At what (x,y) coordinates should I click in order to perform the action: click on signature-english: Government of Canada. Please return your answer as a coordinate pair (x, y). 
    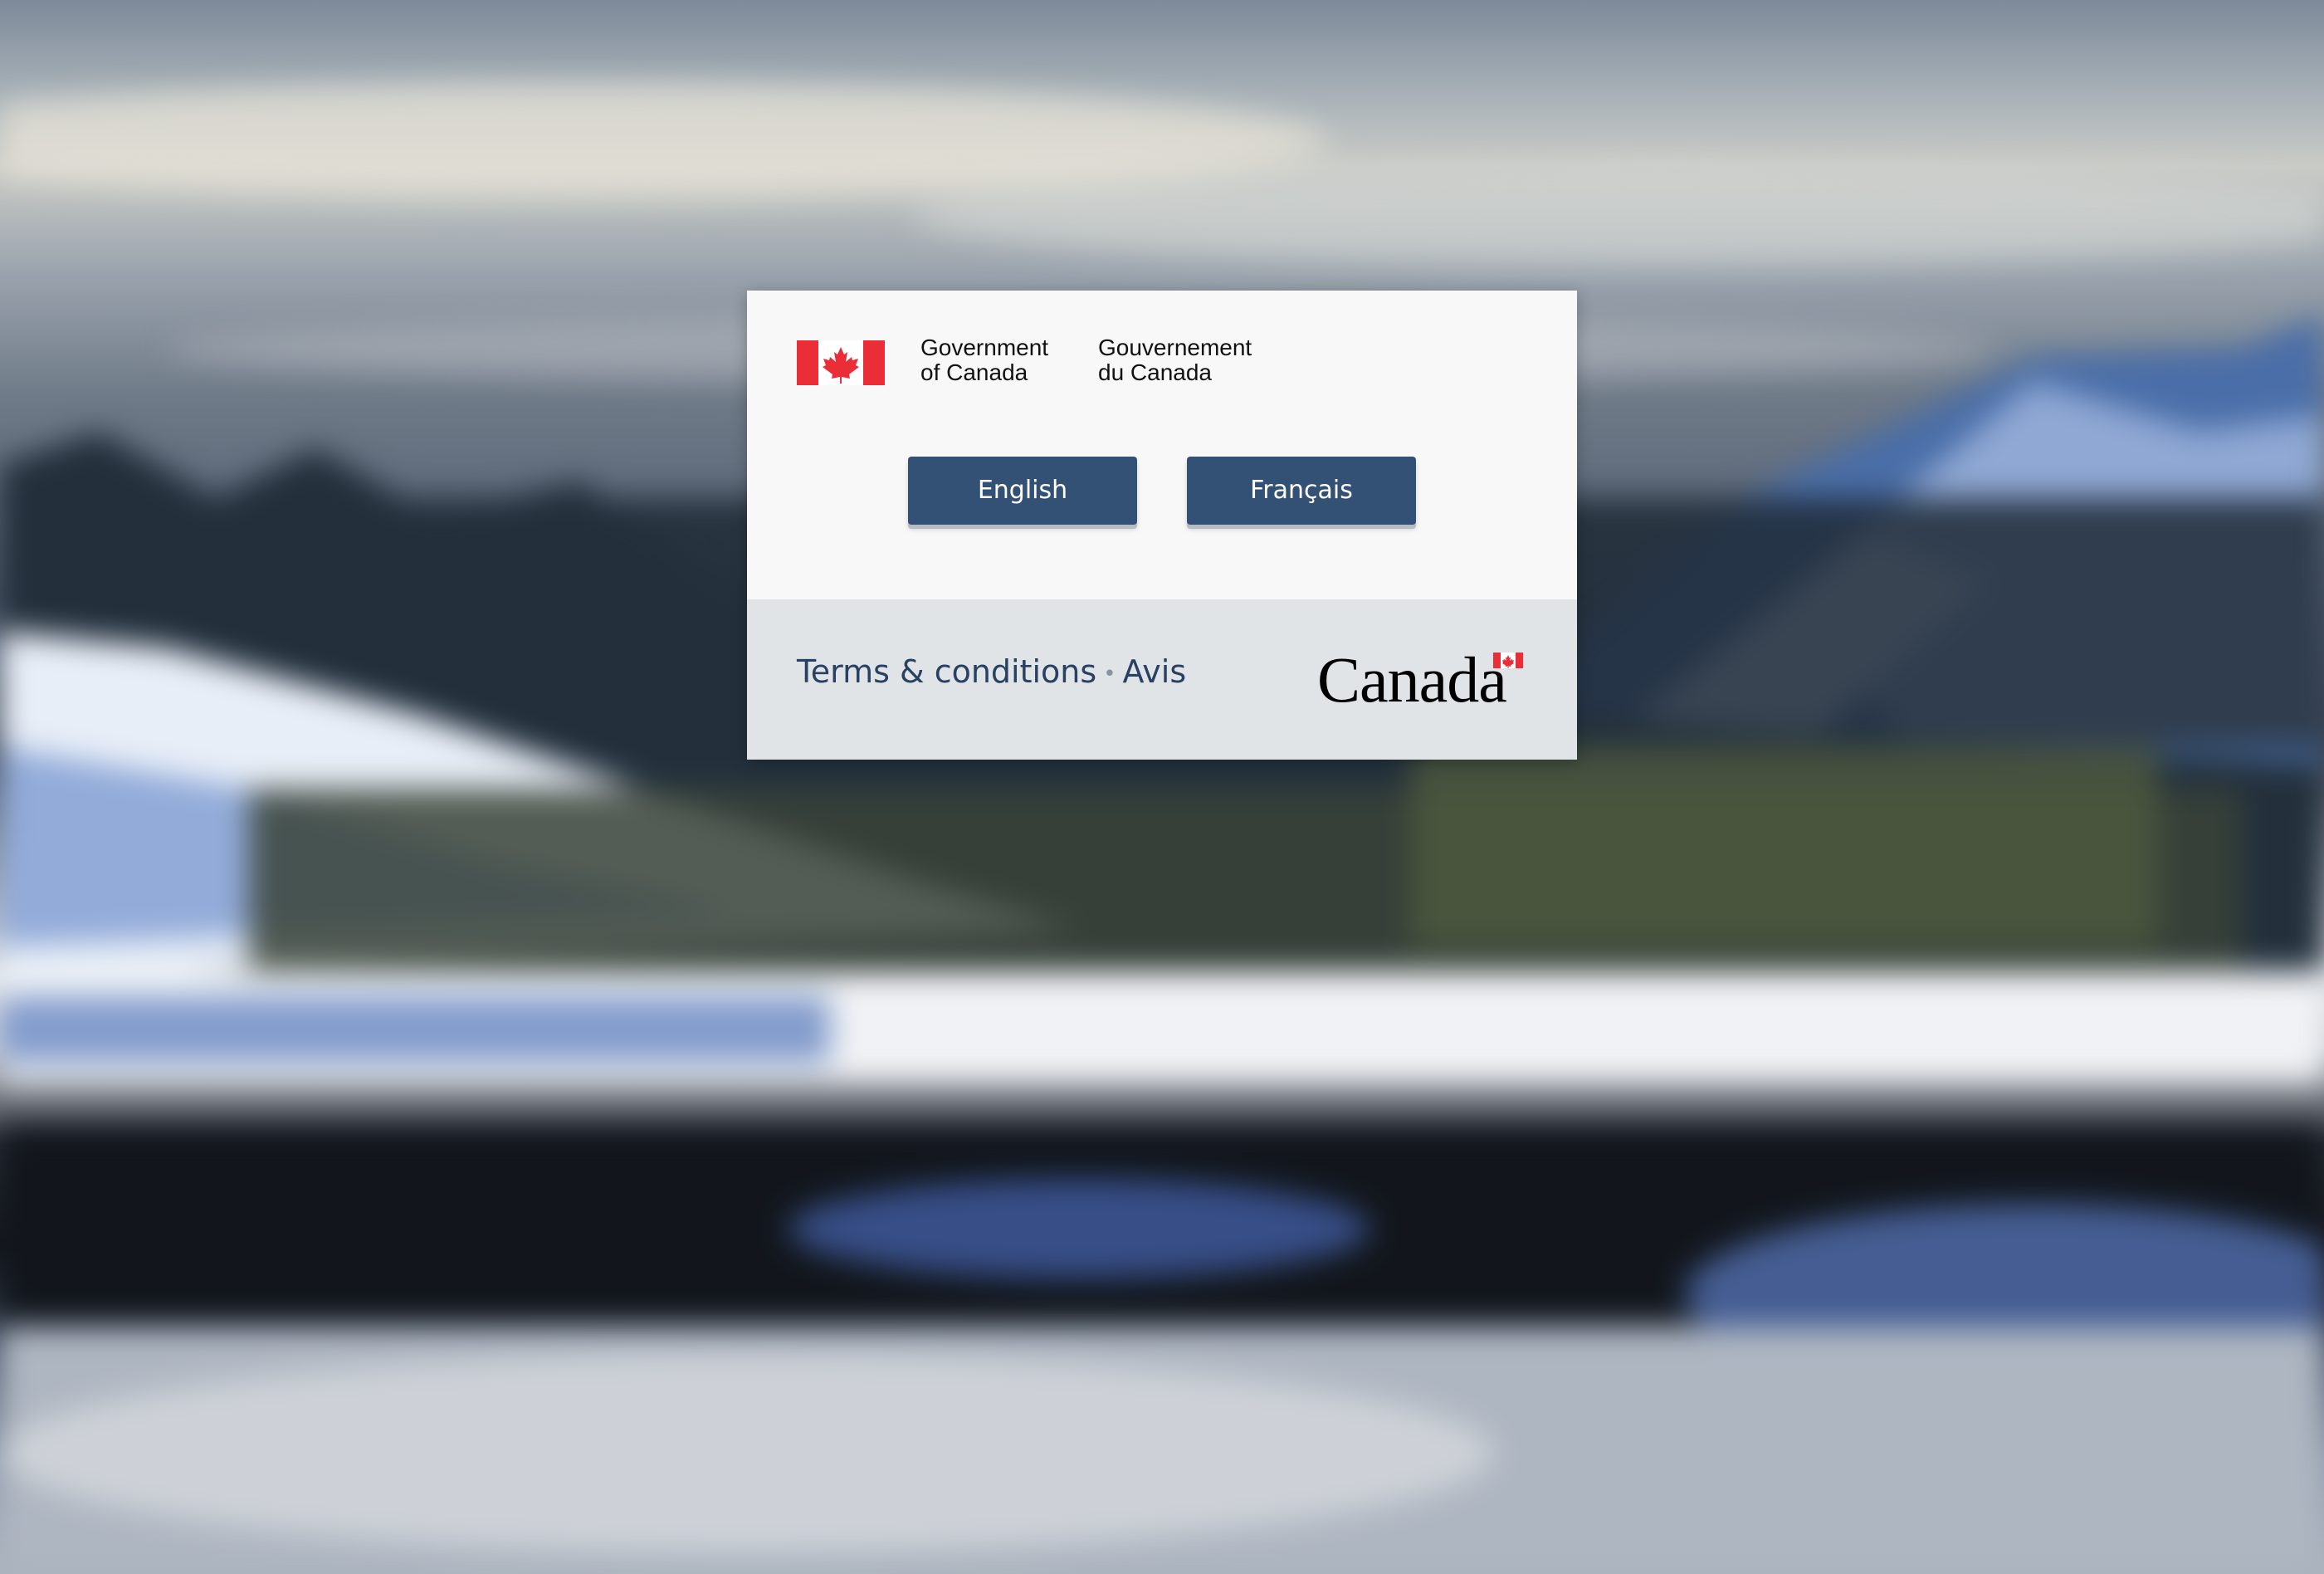
    Looking at the image, I should click on (984, 360).